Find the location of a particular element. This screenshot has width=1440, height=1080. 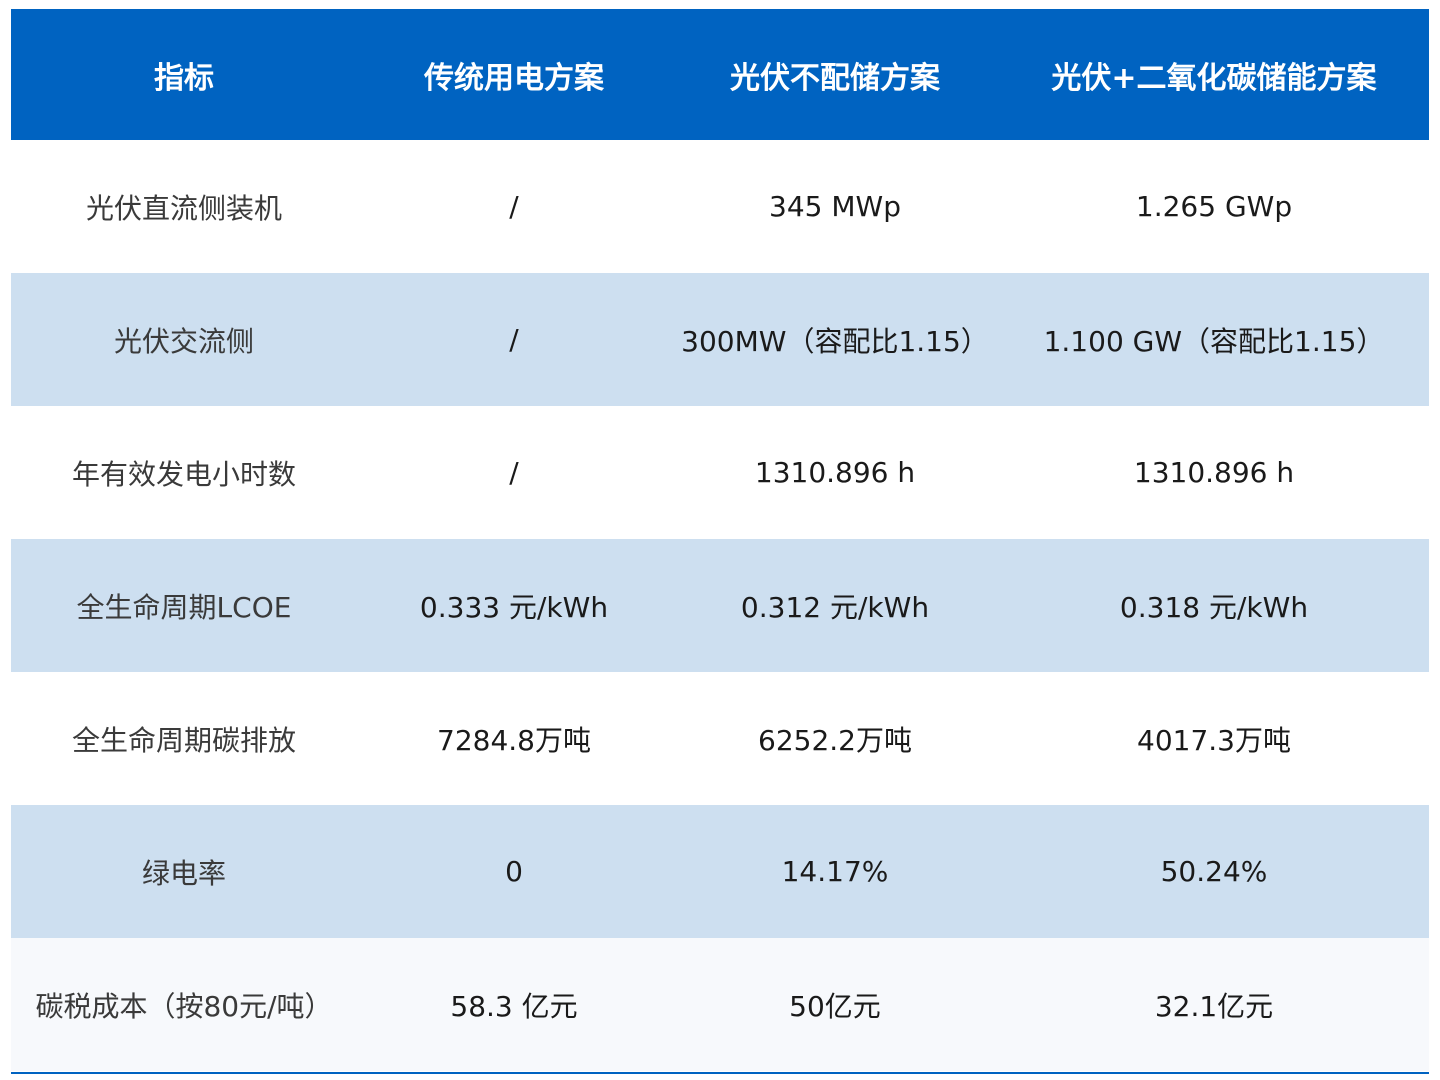

table-cell: 1.100 GW（容配比1.15） is located at coordinates (1214, 341).